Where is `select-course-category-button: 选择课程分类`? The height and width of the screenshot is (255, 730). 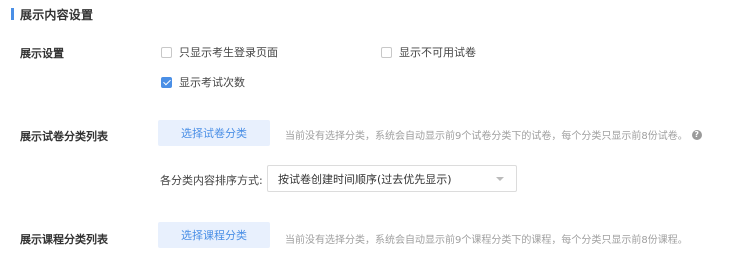
select-course-category-button: 选择课程分类 is located at coordinates (214, 235).